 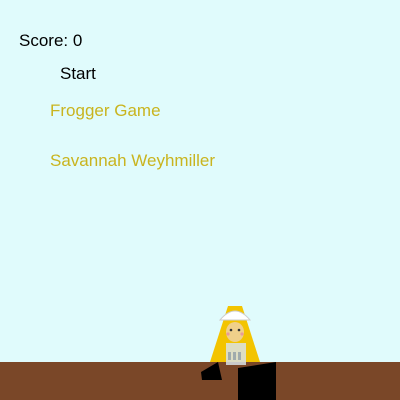 I want to click on face, so click(x=235, y=332).